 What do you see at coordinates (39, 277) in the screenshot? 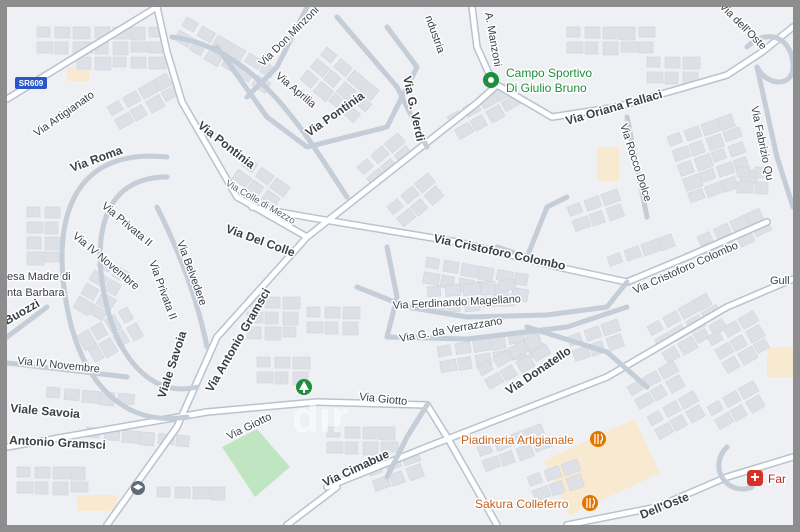
I see `poi-chiesa-label-1: esa Madre di` at bounding box center [39, 277].